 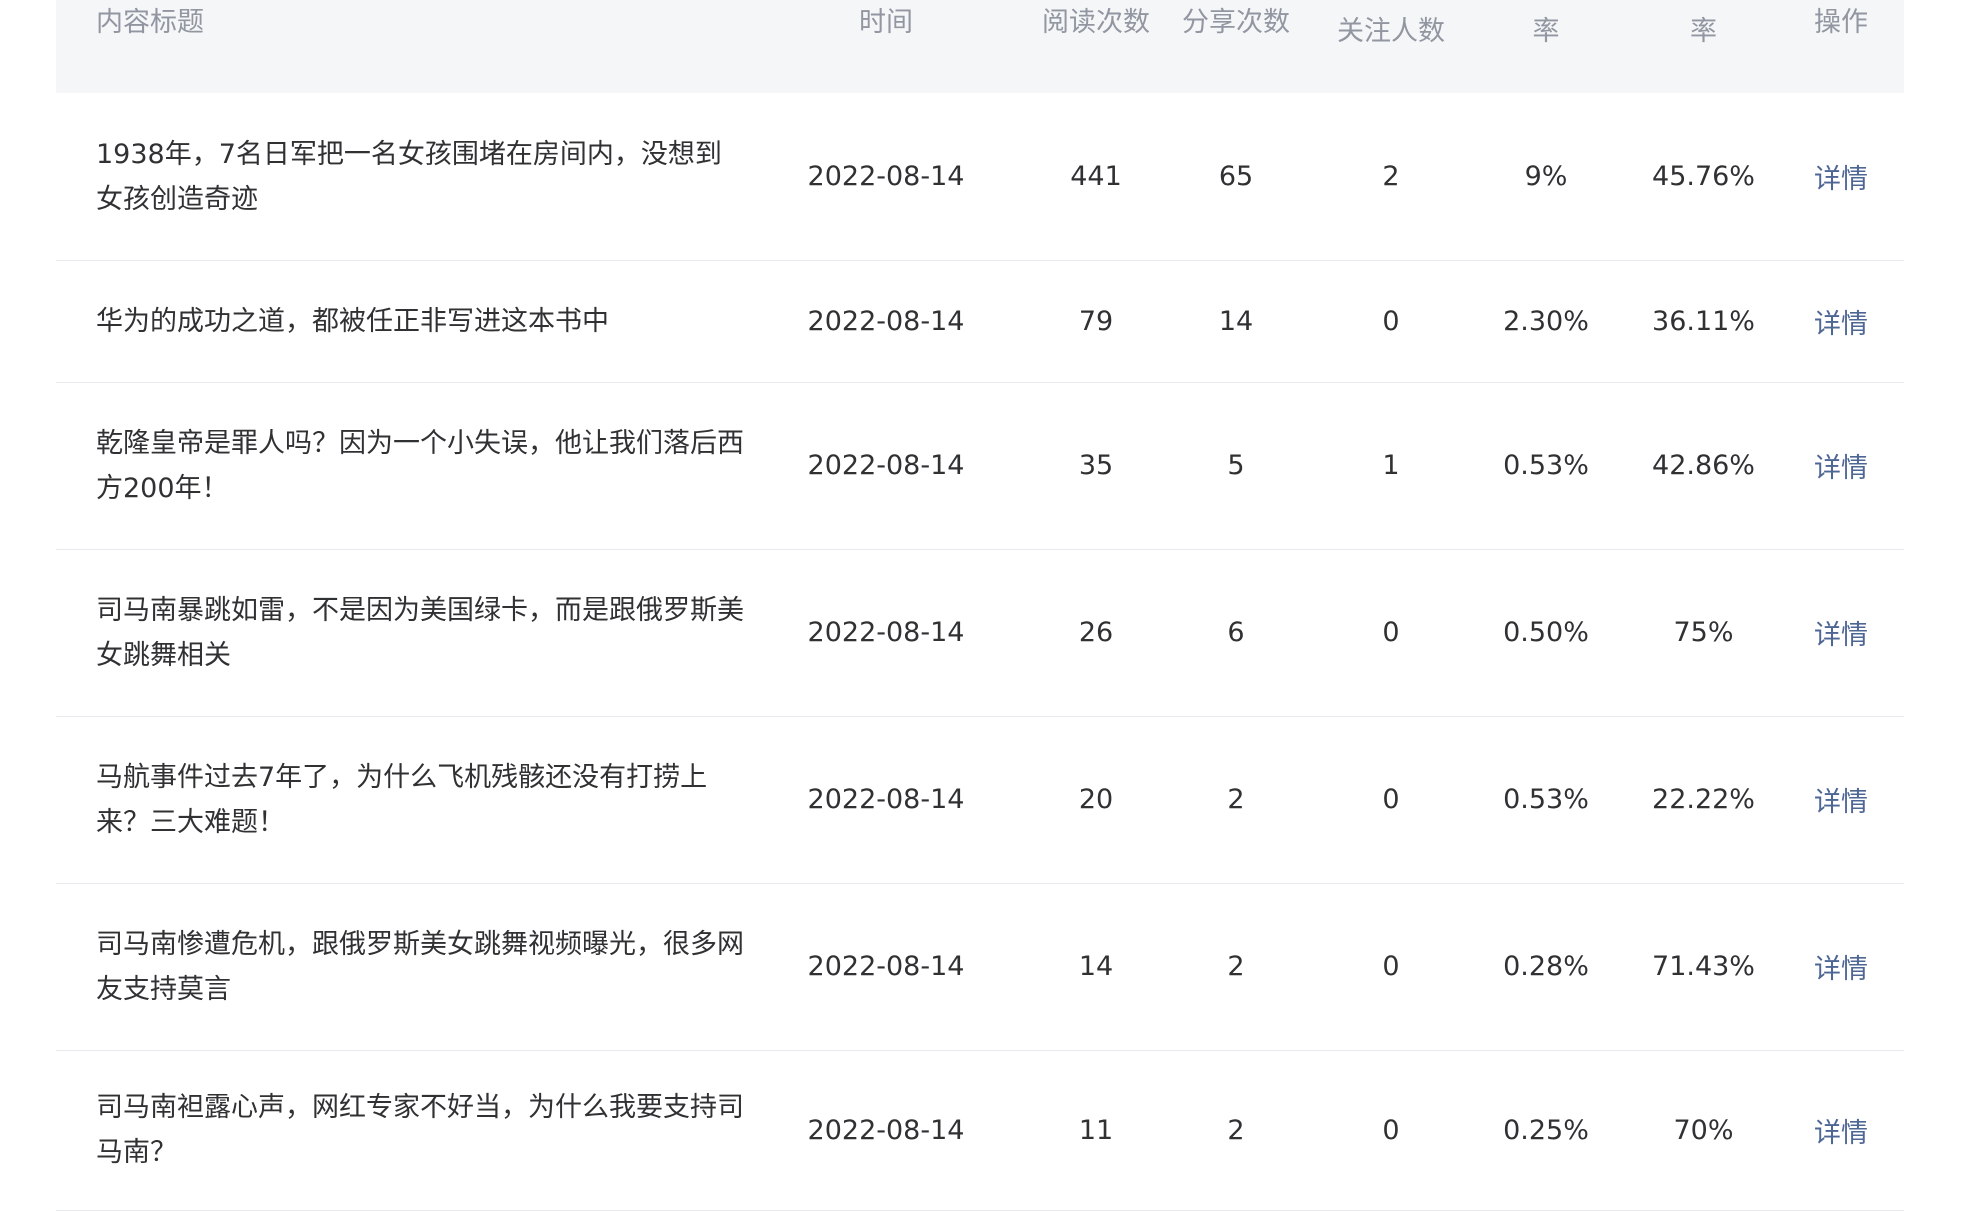 What do you see at coordinates (1703, 966) in the screenshot?
I see `row-rate2: 71.43%` at bounding box center [1703, 966].